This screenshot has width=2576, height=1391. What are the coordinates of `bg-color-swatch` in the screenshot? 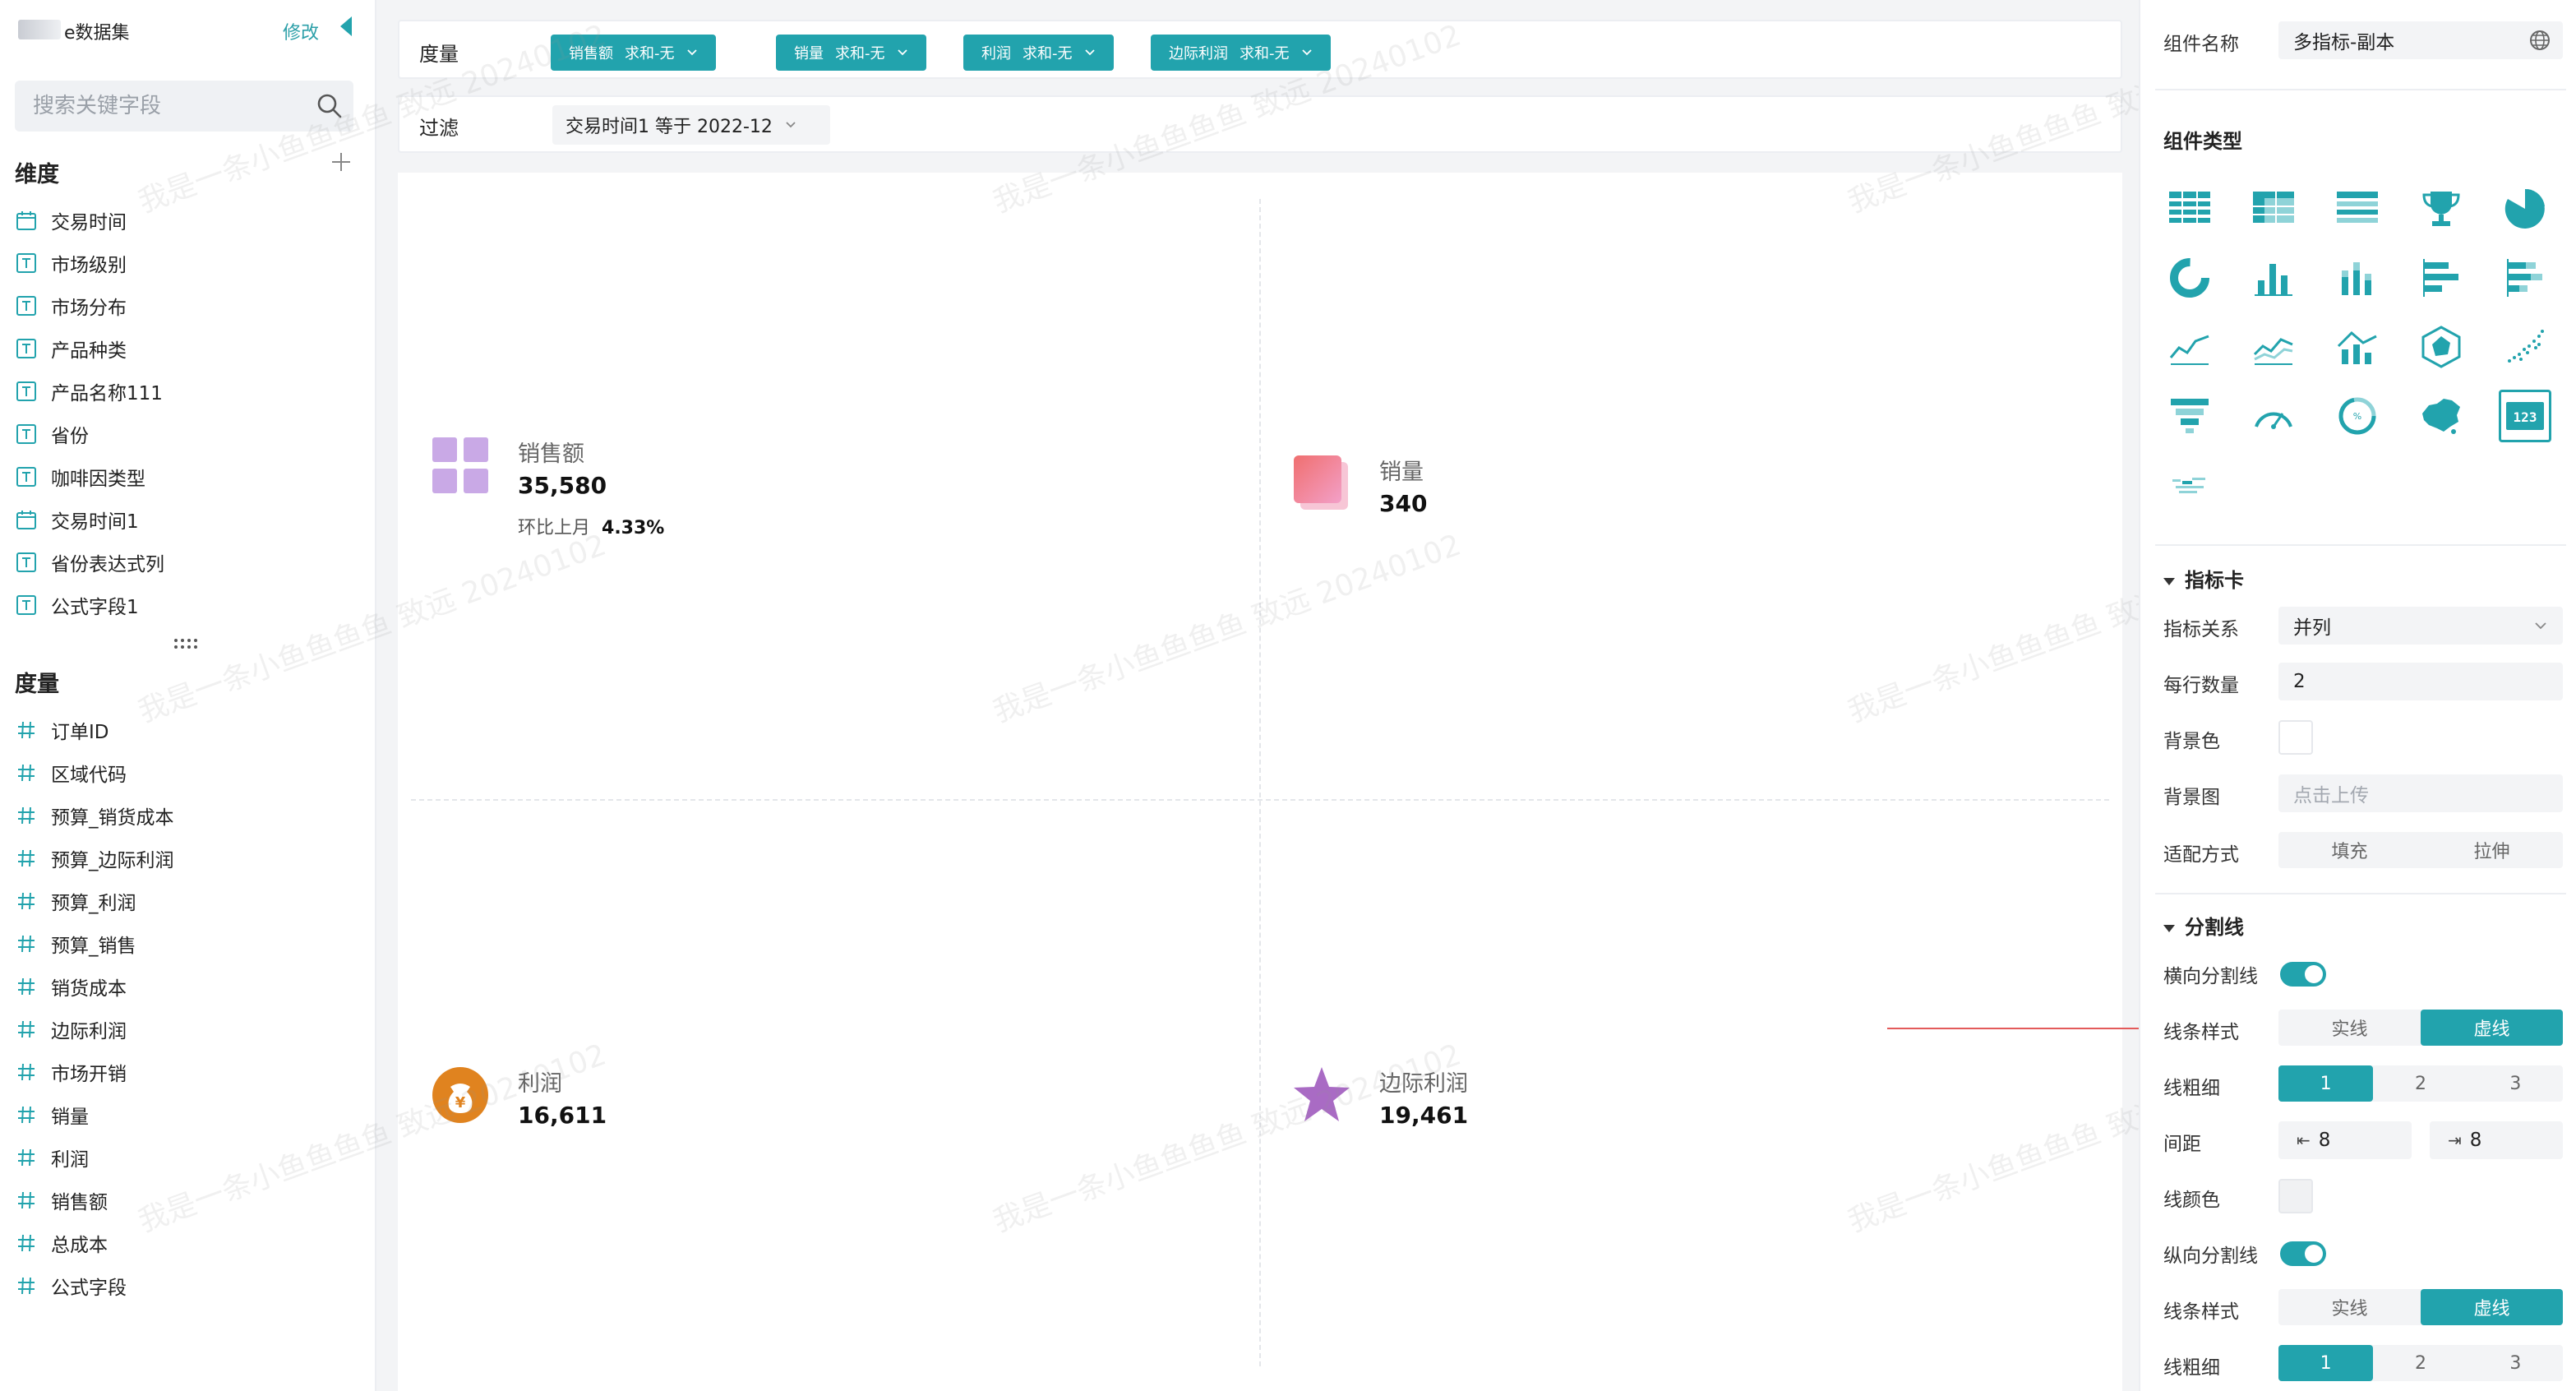 It's located at (2296, 737).